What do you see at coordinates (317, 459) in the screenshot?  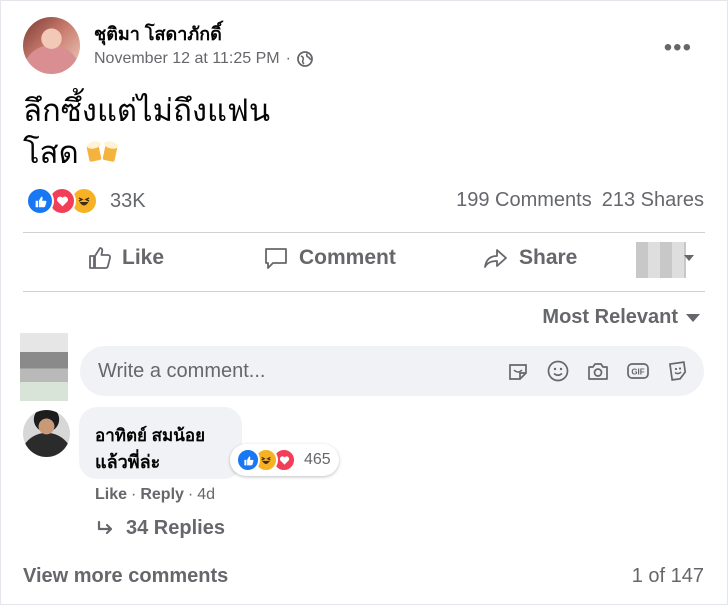 I see `comment-reaction-count: 465` at bounding box center [317, 459].